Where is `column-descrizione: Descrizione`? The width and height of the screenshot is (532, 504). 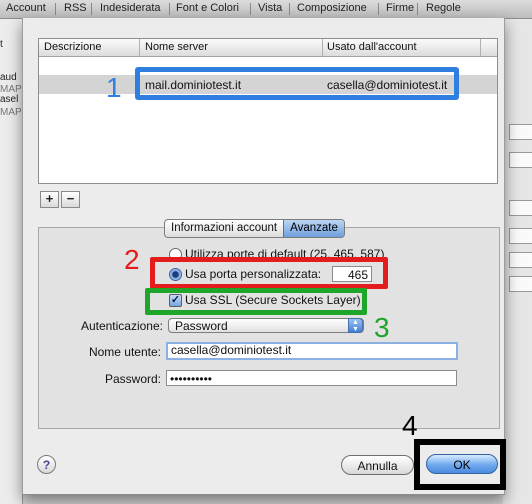 column-descrizione: Descrizione is located at coordinates (72, 47).